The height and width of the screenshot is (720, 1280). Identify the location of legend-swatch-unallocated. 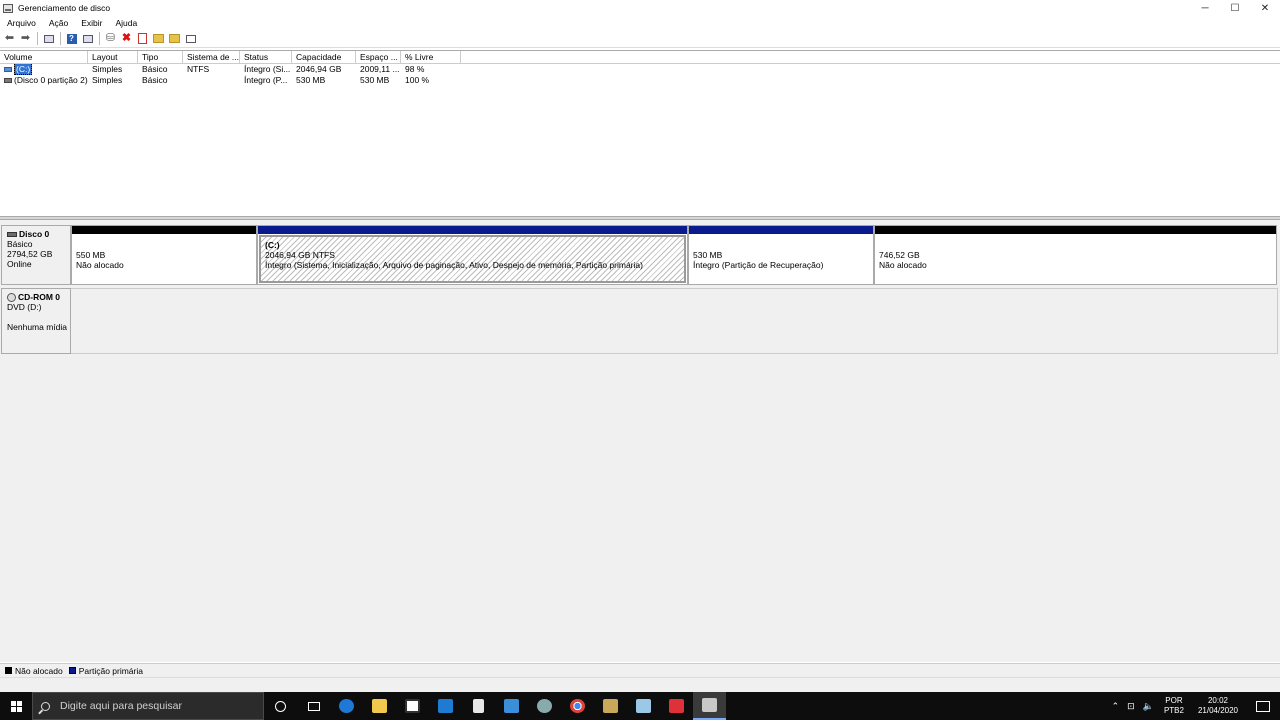
(8, 670).